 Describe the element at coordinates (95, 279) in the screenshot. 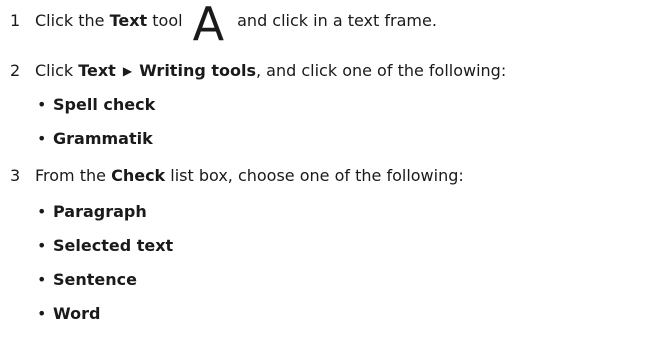

I see `option-label: Sentence` at that location.